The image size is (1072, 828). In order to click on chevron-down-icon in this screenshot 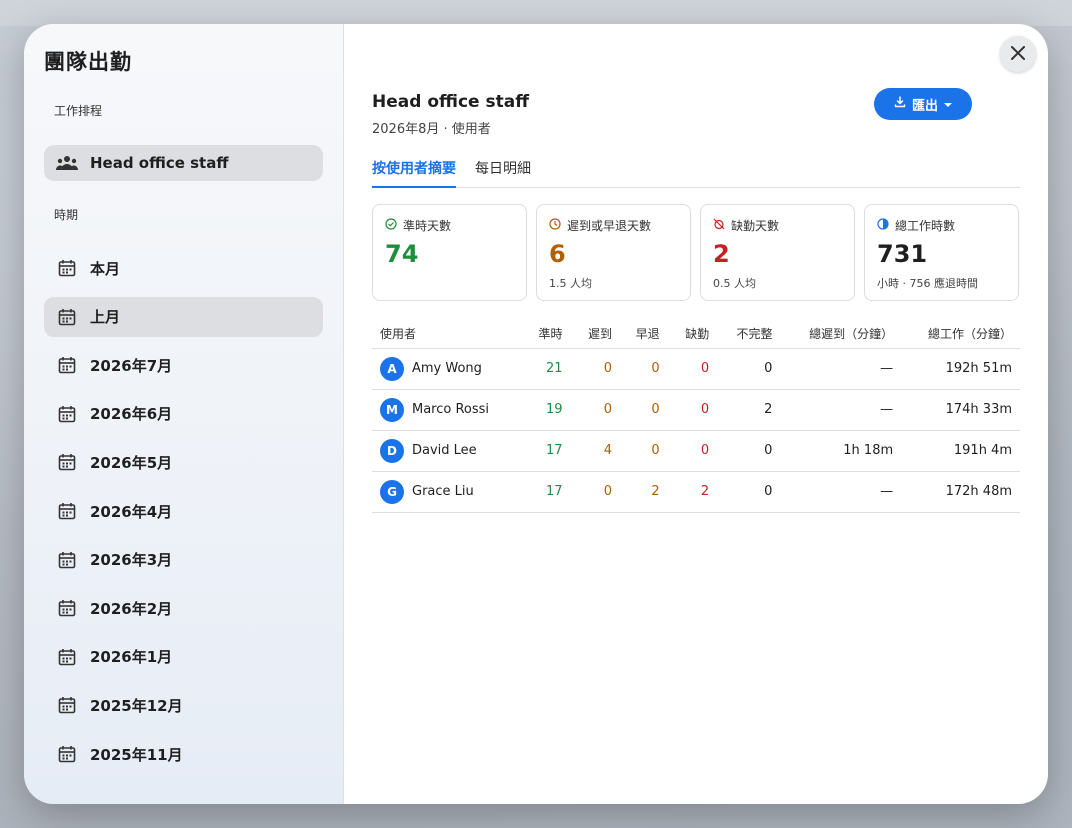, I will do `click(948, 104)`.